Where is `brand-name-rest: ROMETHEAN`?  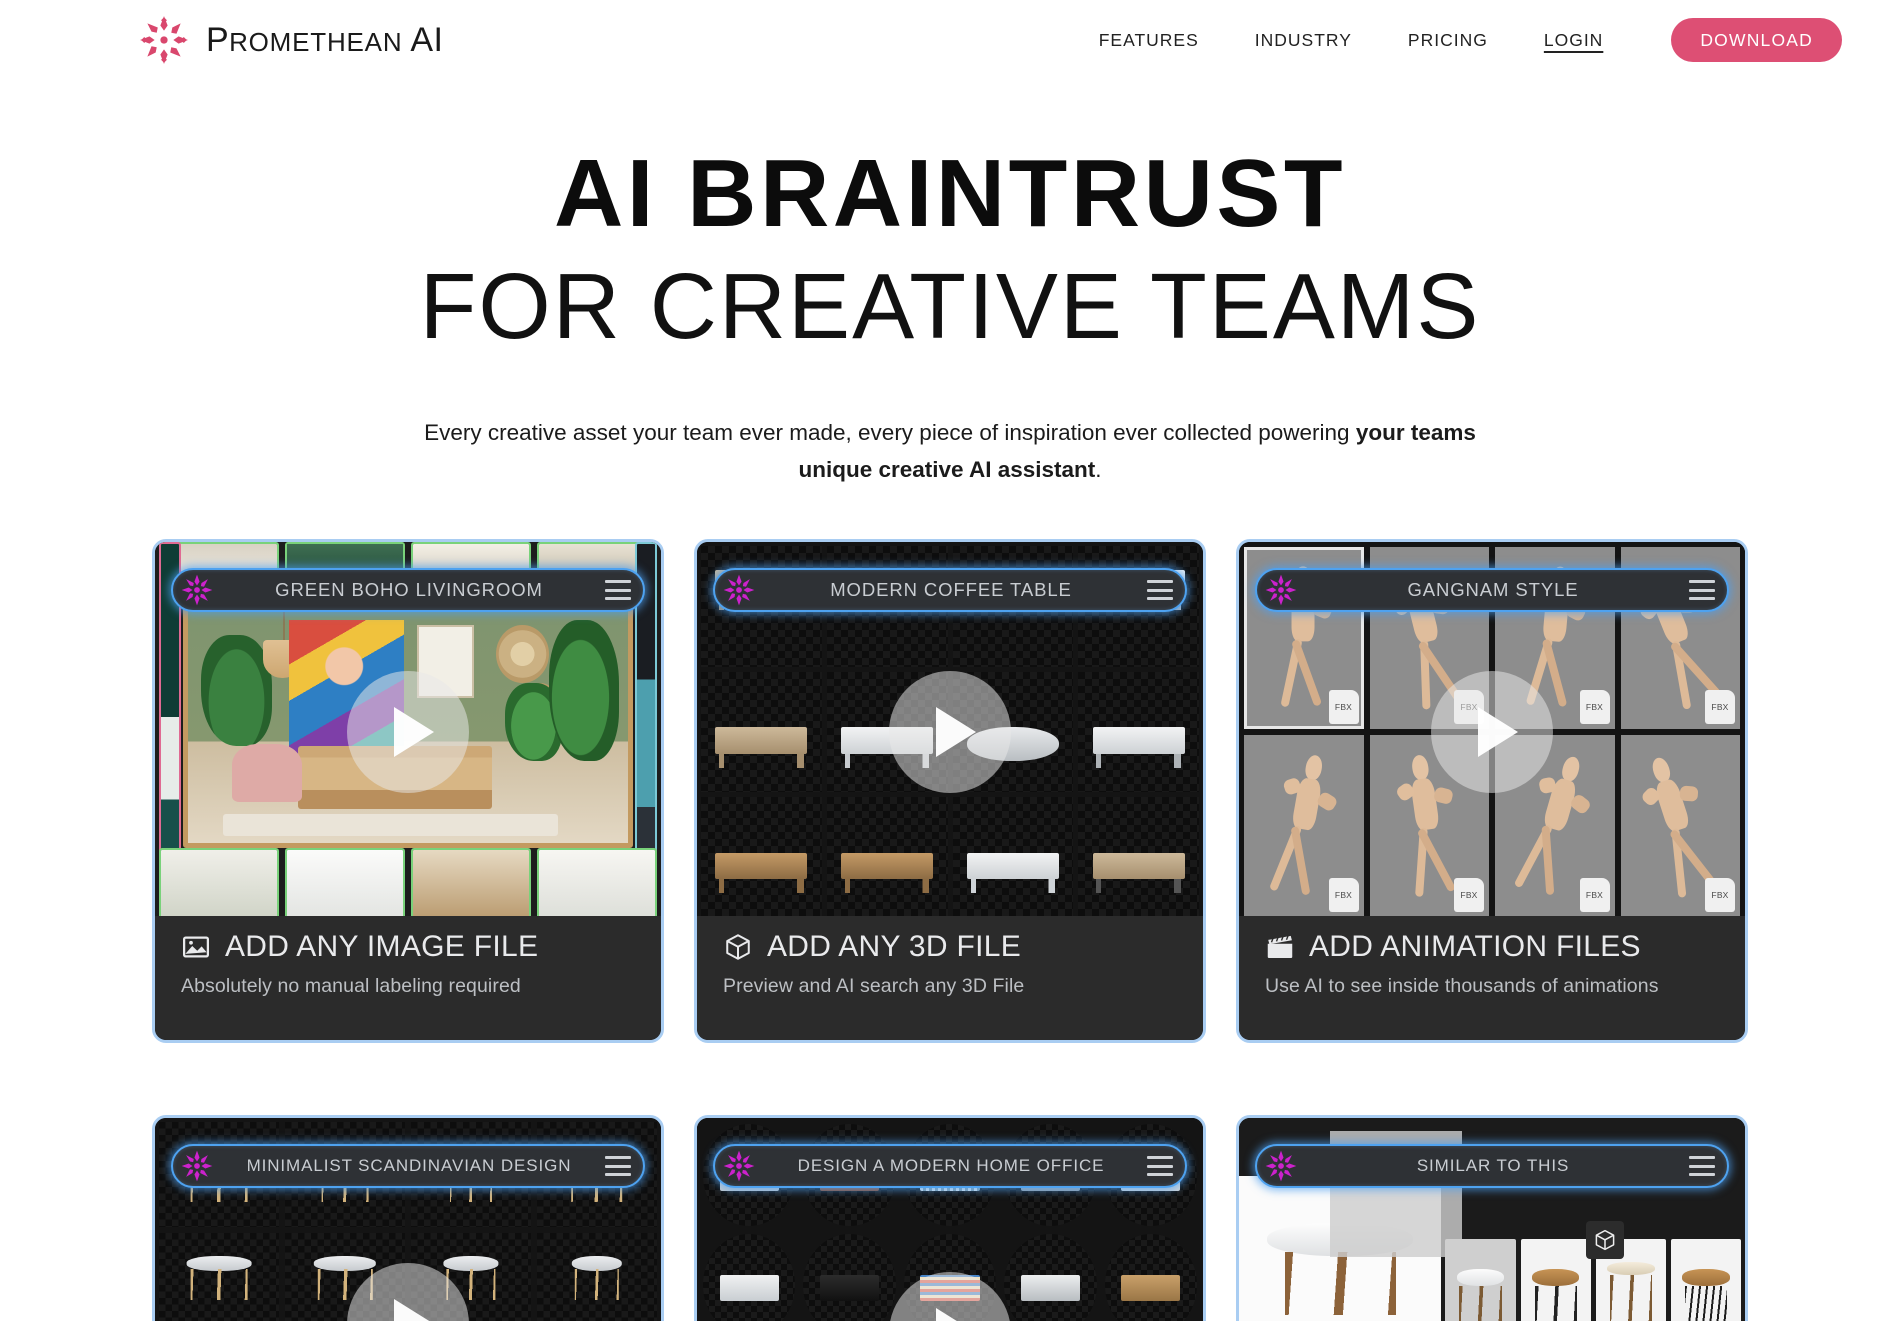 brand-name-rest: ROMETHEAN is located at coordinates (316, 41).